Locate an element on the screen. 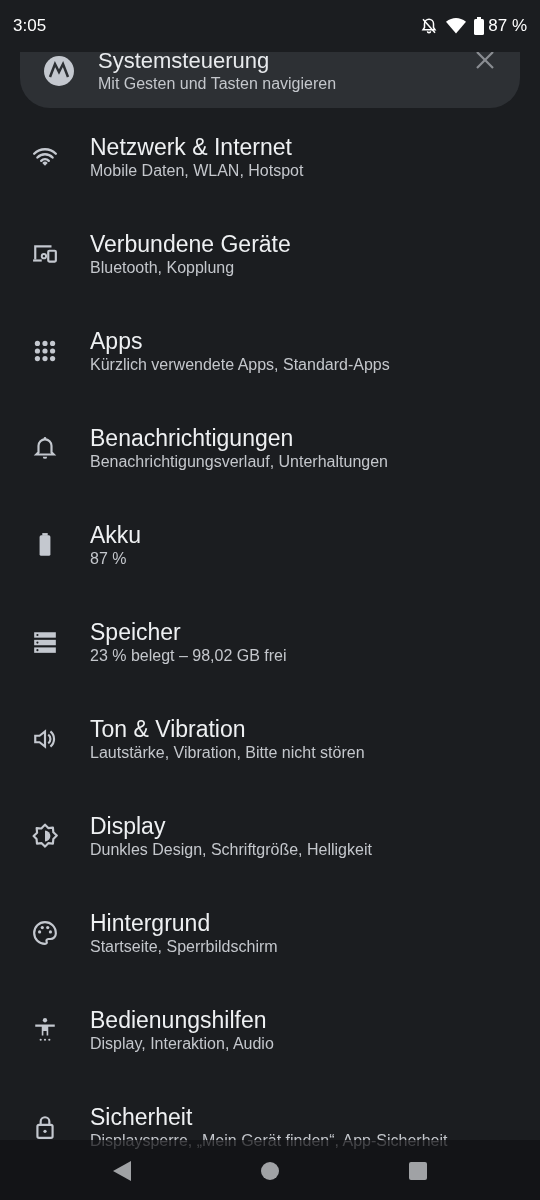  item-subtitle: Dunkles Design, Schriftgröße, Helligkeit is located at coordinates (231, 849).